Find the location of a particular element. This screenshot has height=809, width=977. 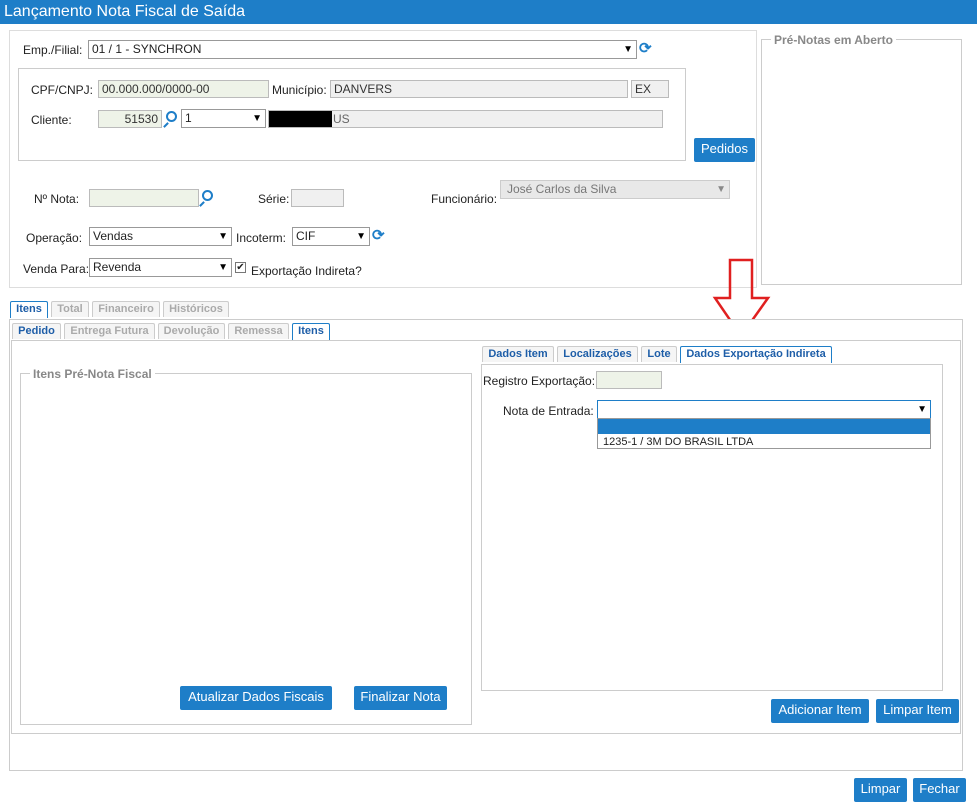

limpar-button: Limpar is located at coordinates (880, 790).